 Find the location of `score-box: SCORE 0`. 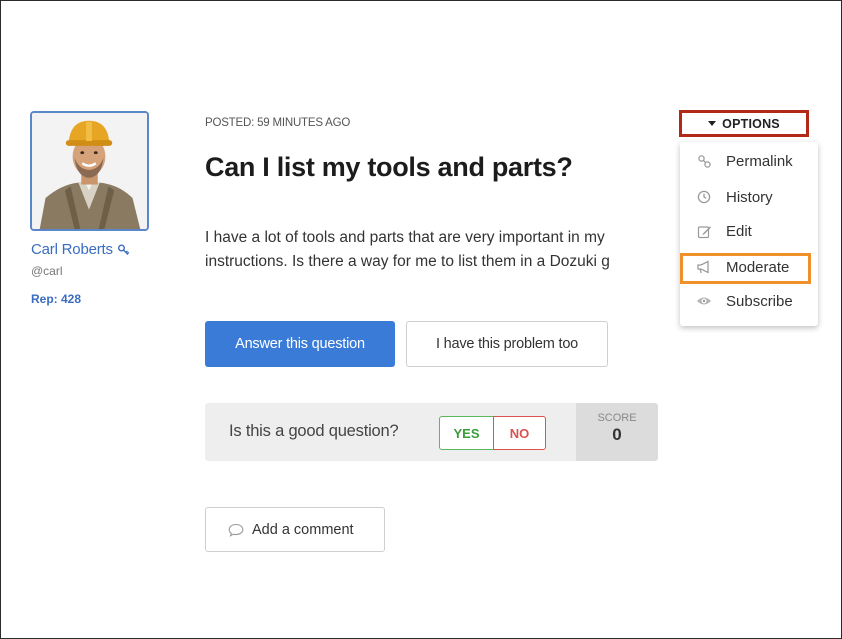

score-box: SCORE 0 is located at coordinates (617, 432).